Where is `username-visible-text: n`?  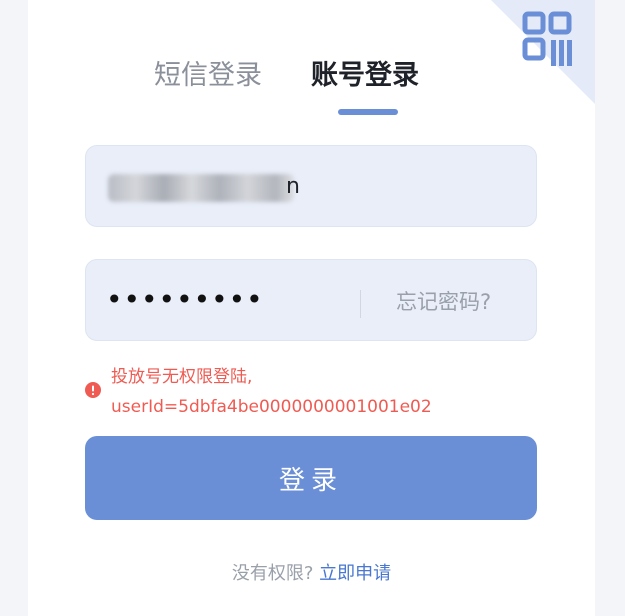
username-visible-text: n is located at coordinates (293, 186).